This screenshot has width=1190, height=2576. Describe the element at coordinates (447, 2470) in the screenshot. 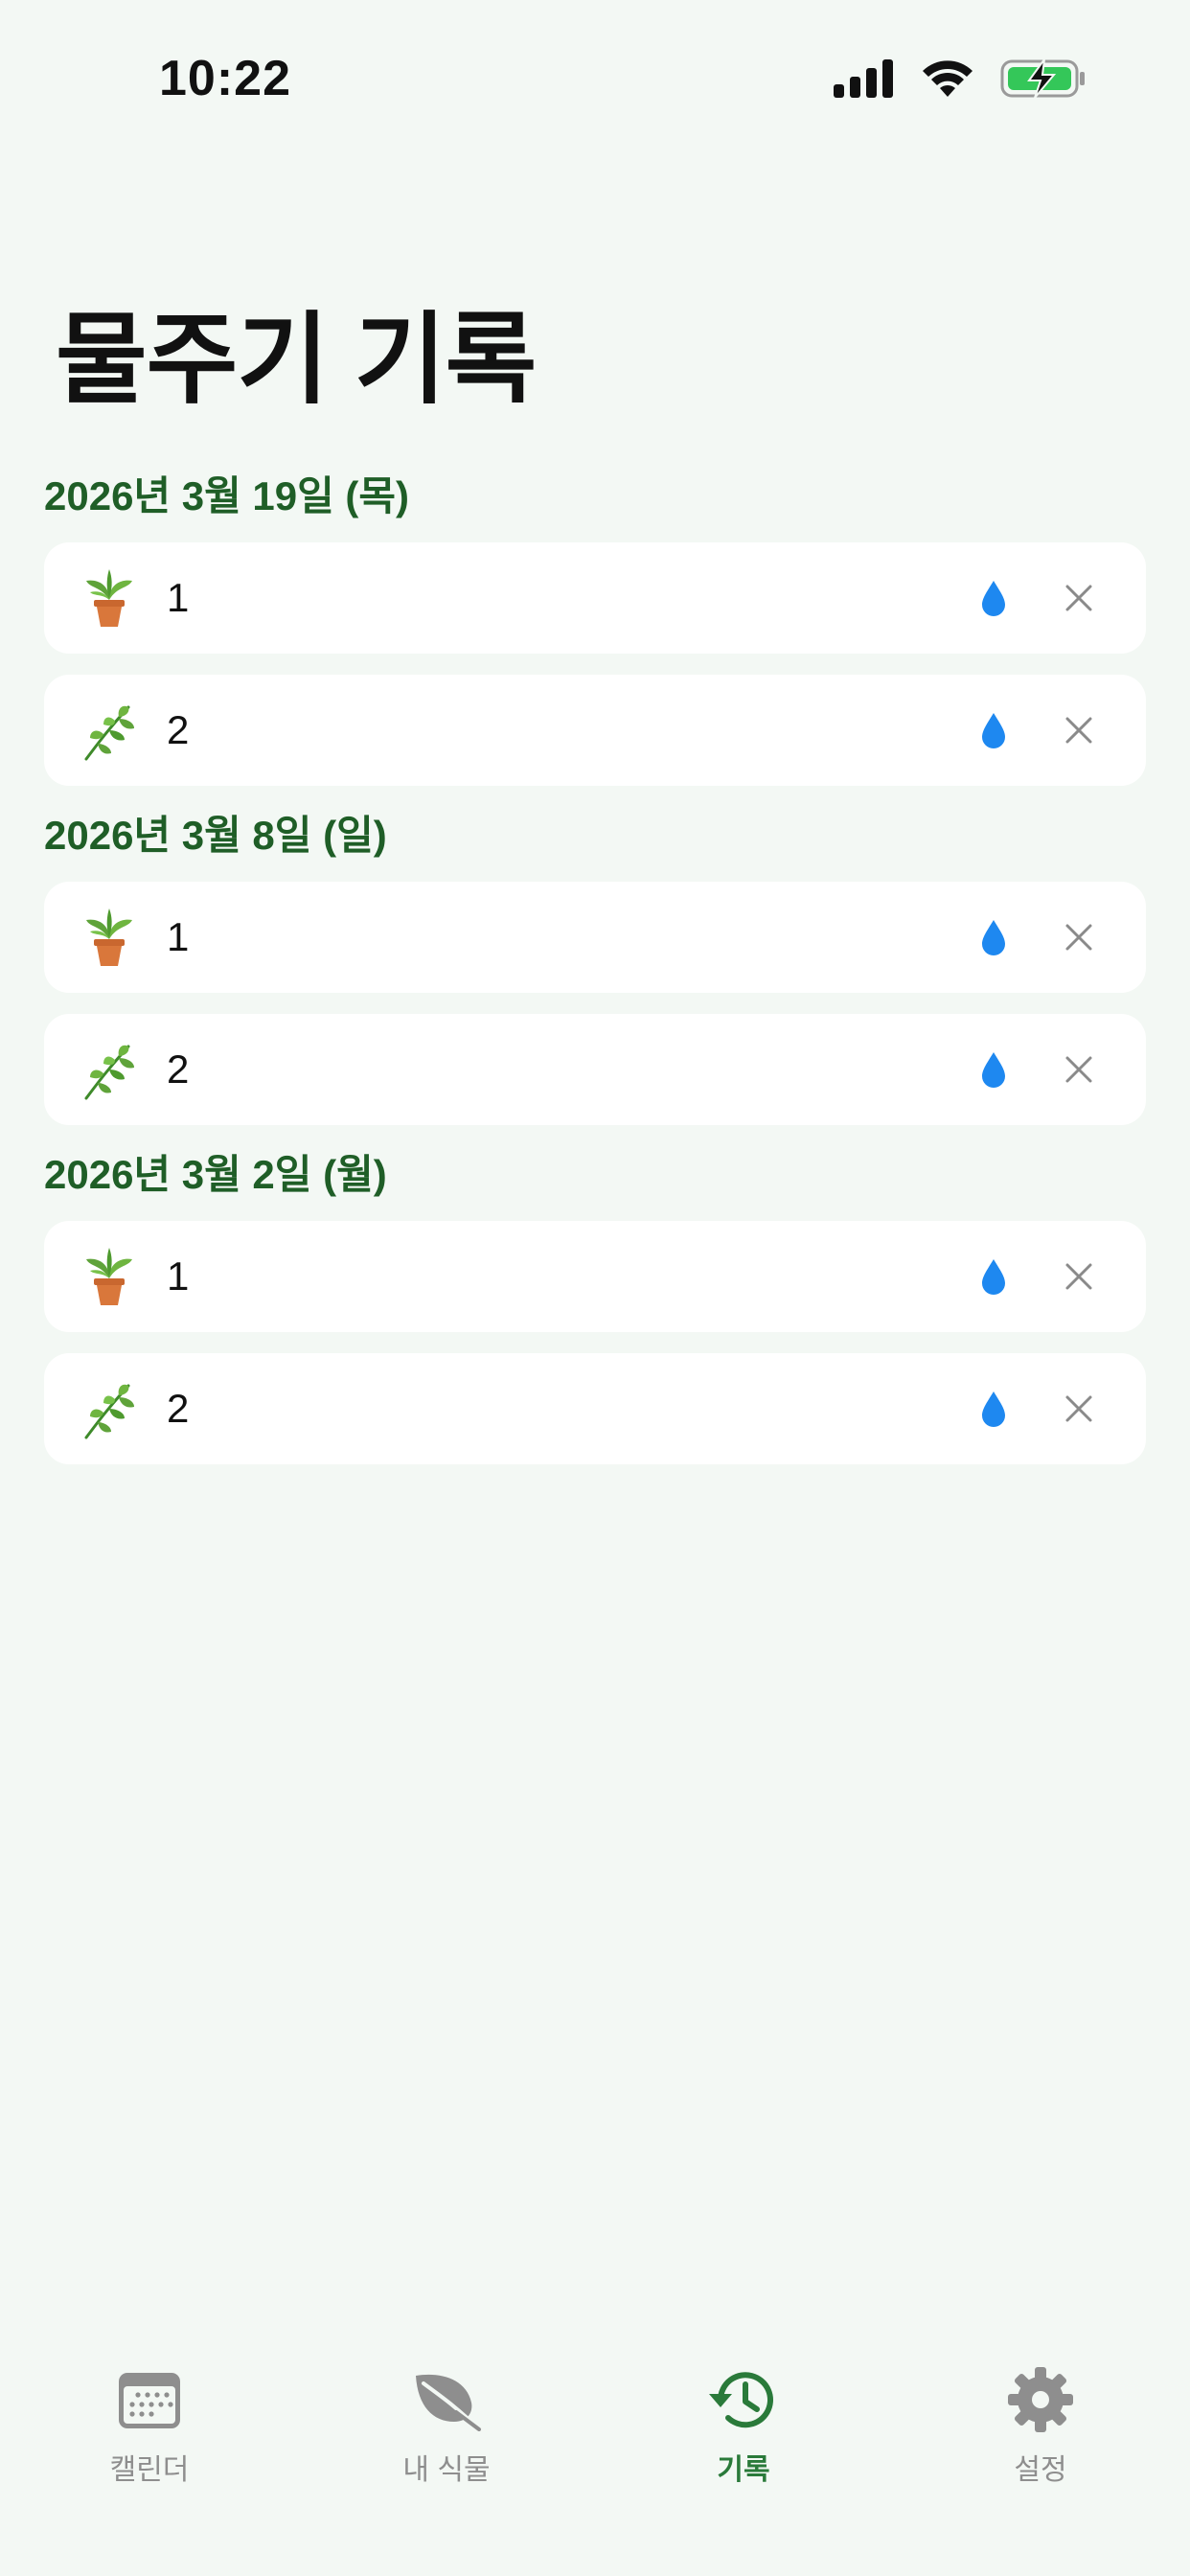

I see `tab-label: 내 식물` at that location.